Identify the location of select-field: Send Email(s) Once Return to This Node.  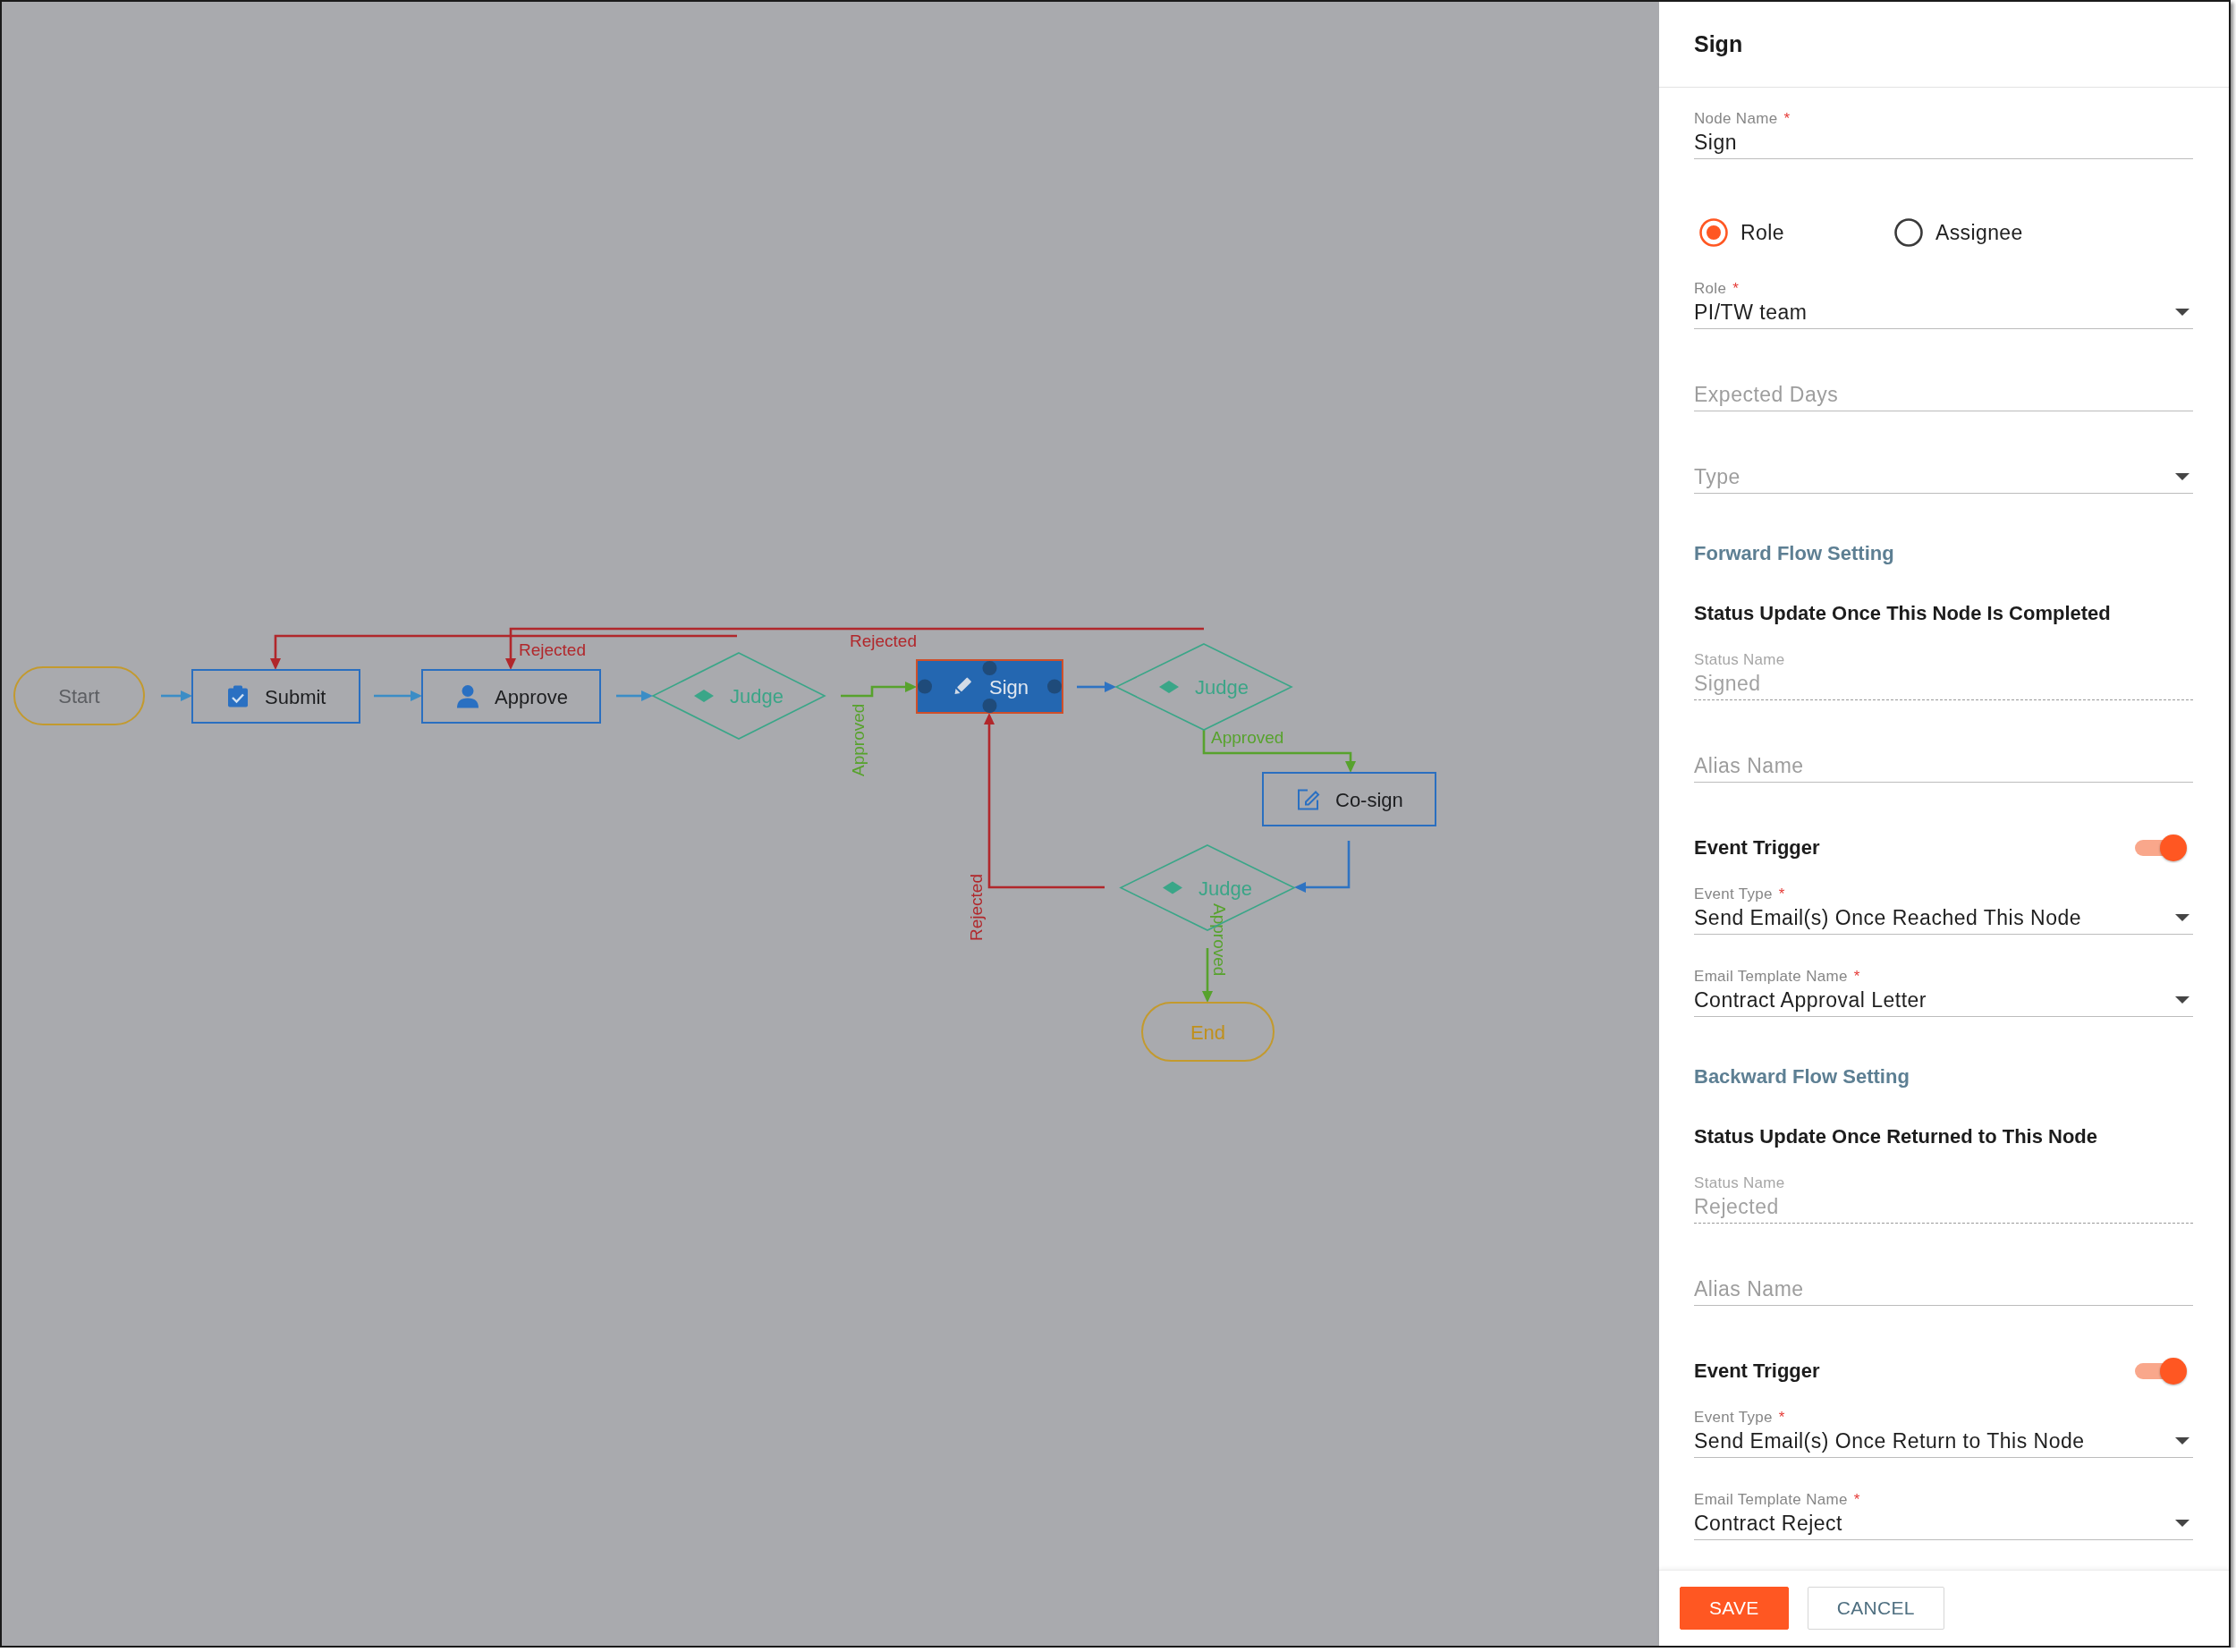
(1944, 1442).